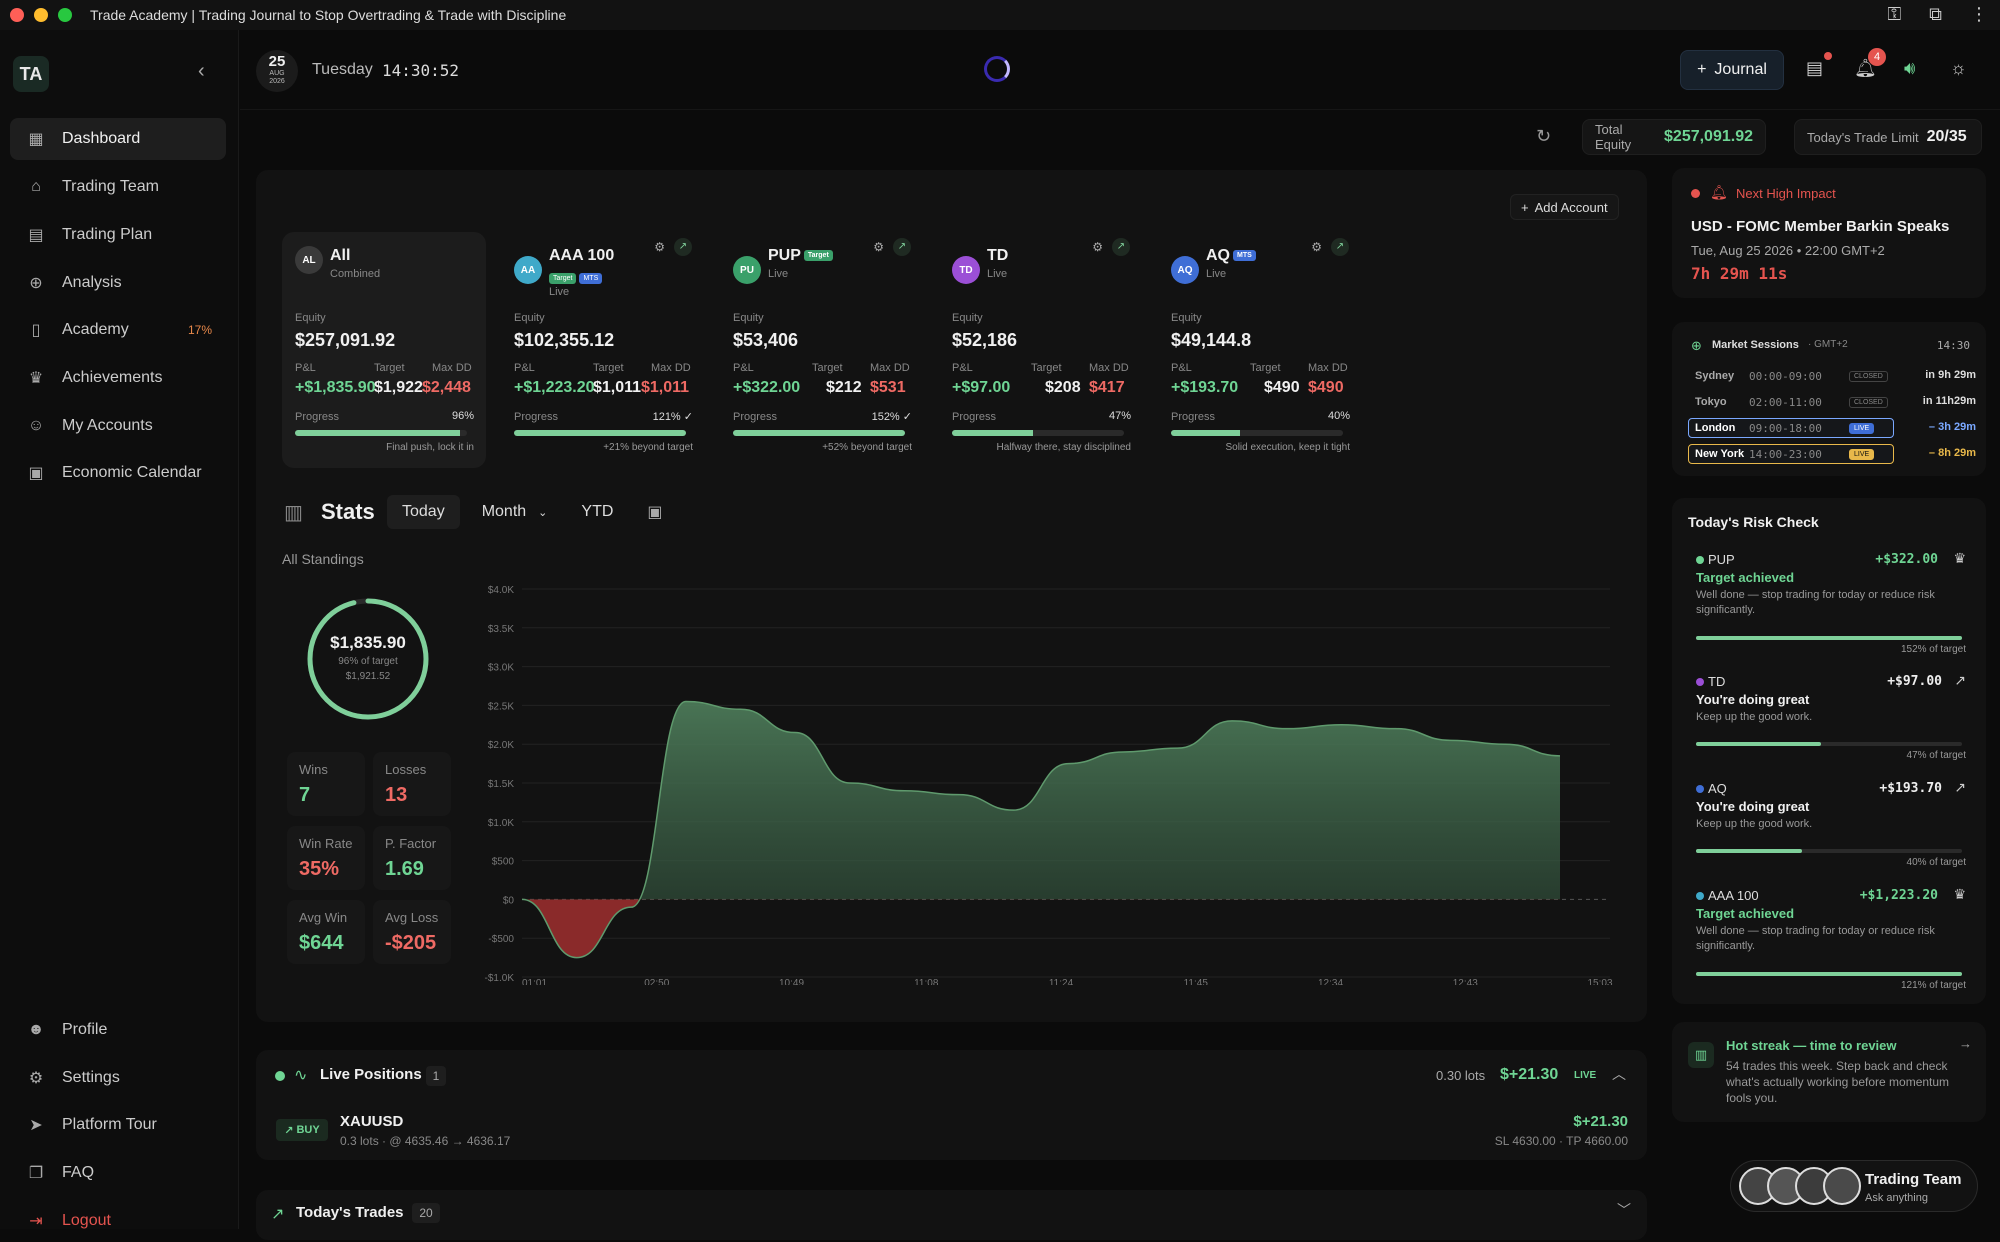 This screenshot has height=1242, width=2000. What do you see at coordinates (997, 69) in the screenshot?
I see `loading-spinner-icon` at bounding box center [997, 69].